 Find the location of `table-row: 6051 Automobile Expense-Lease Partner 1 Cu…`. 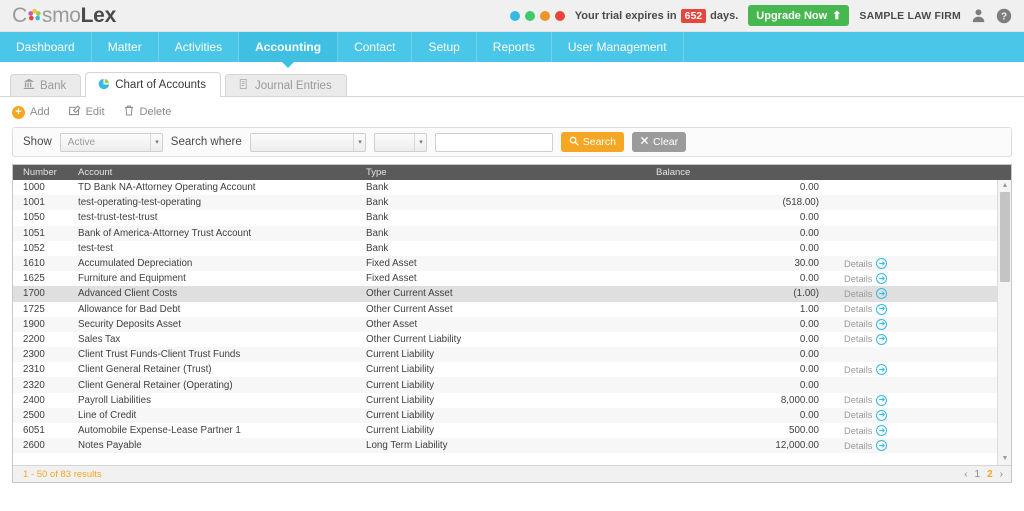

table-row: 6051 Automobile Expense-Lease Partner 1 Cu… is located at coordinates (512, 430).